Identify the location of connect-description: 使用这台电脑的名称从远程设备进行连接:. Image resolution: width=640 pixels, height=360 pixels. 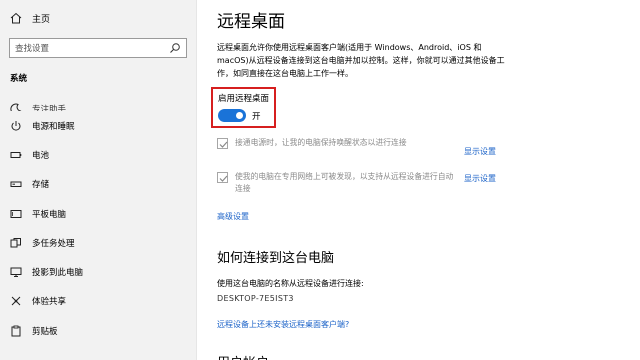
(290, 283).